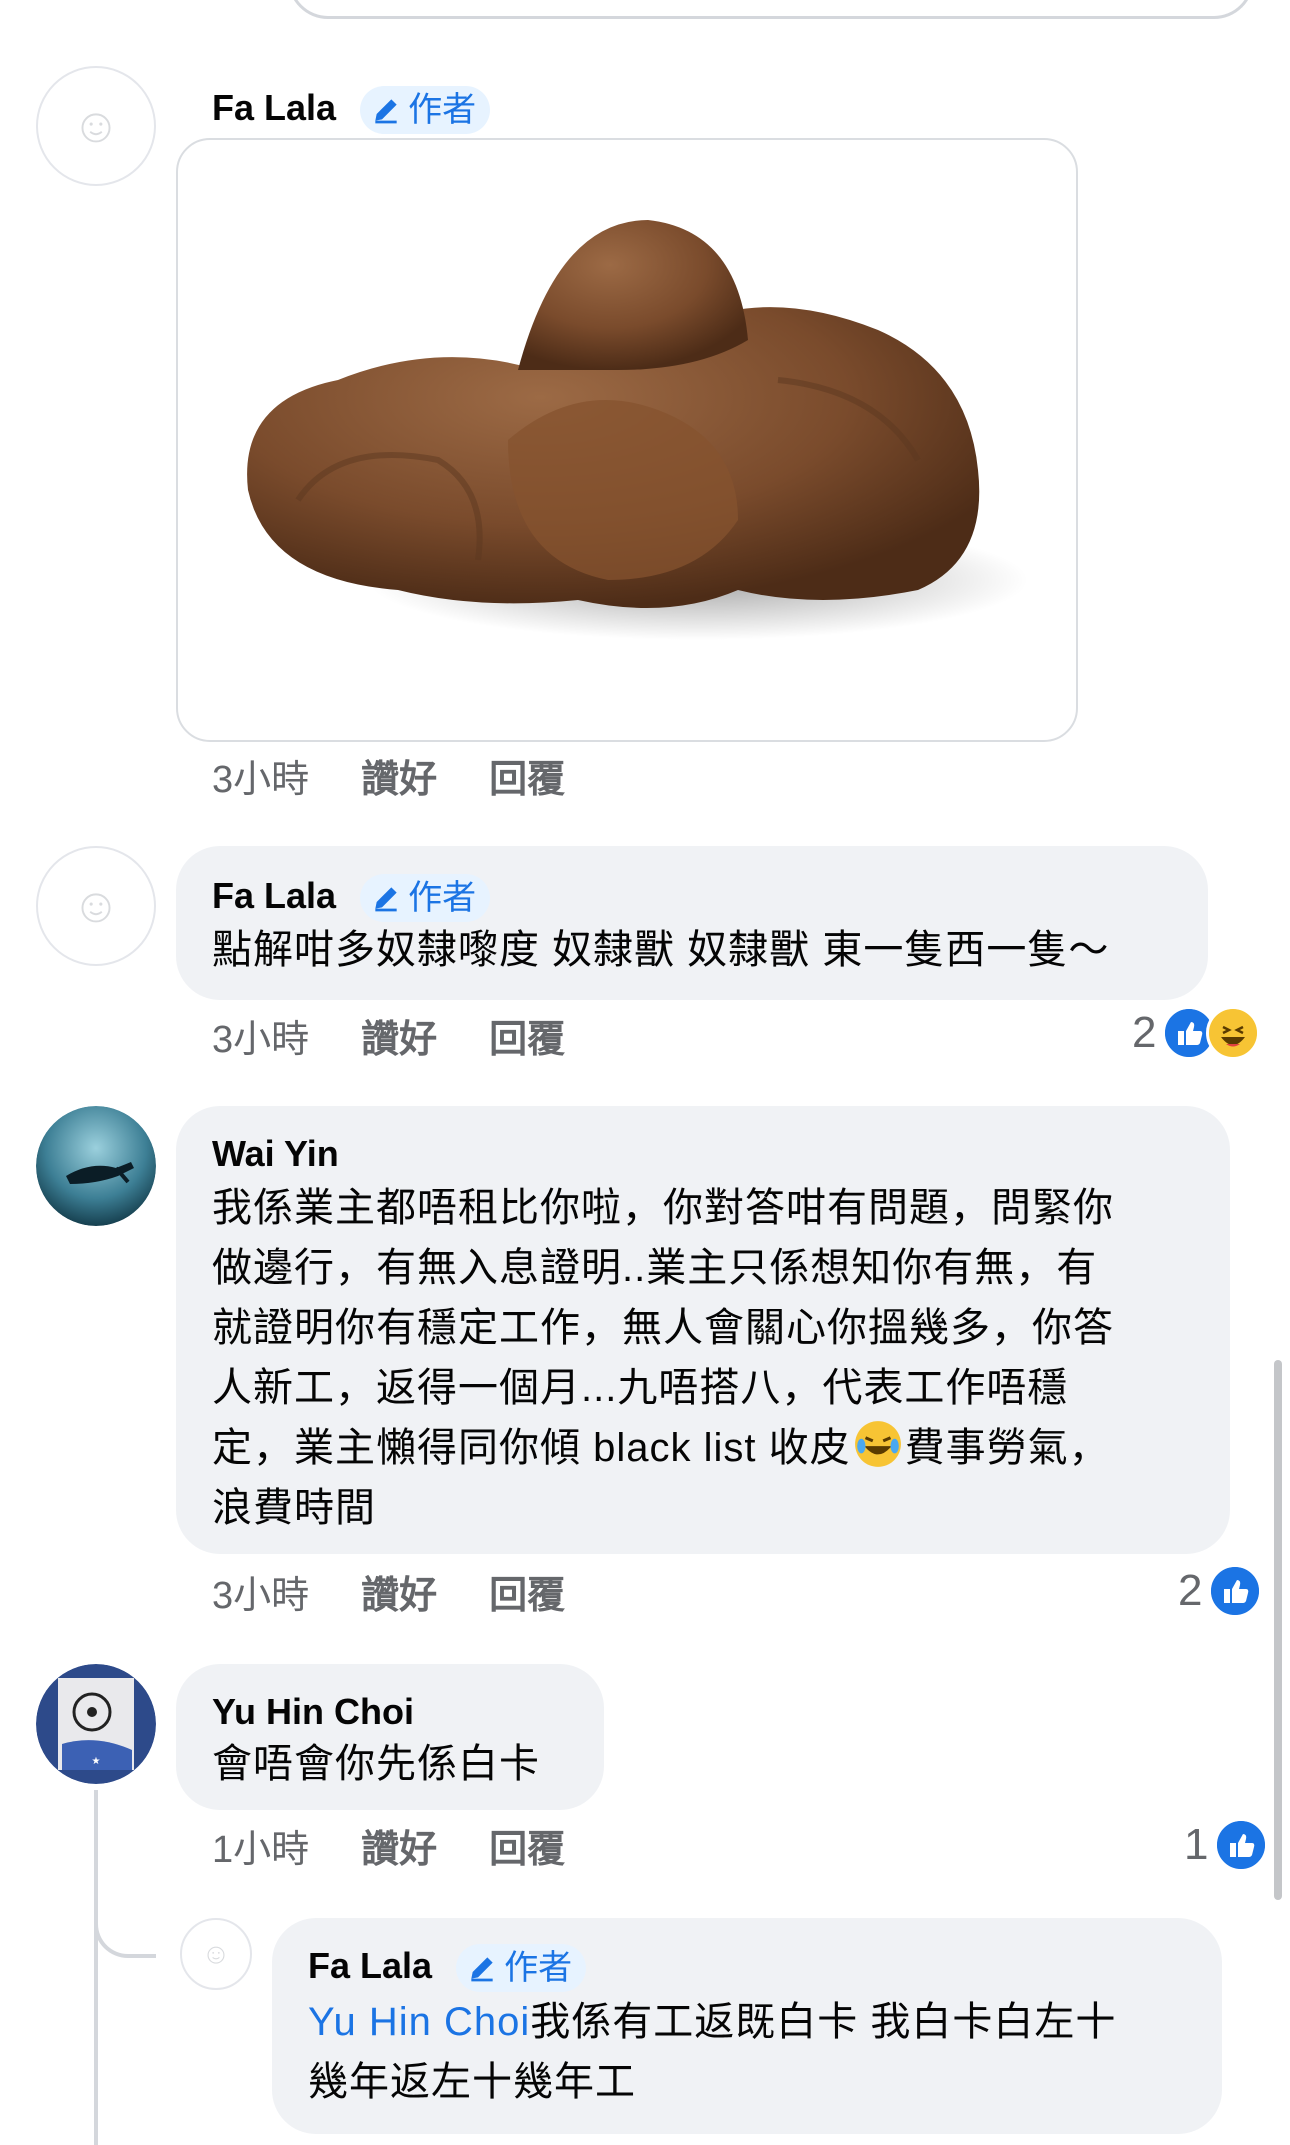 The height and width of the screenshot is (2145, 1290). What do you see at coordinates (294, 1508) in the screenshot?
I see `comment-text-line: 浪費時間` at bounding box center [294, 1508].